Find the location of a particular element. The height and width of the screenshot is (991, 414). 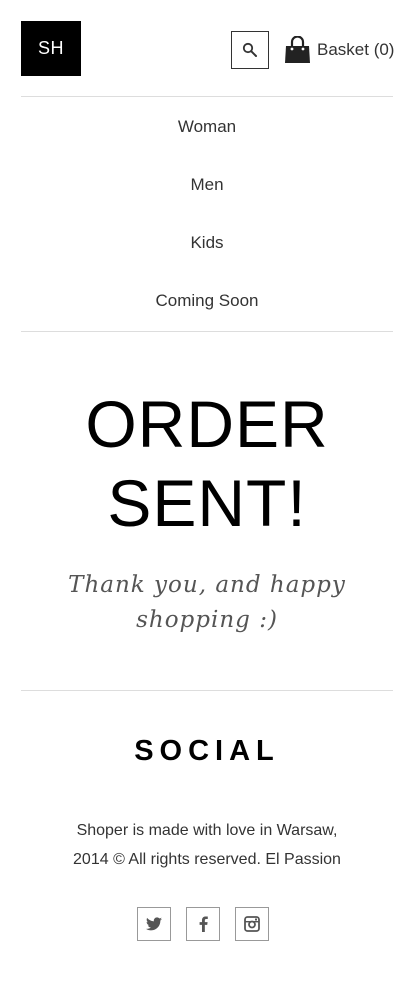

basket-link: Basket (0) is located at coordinates (339, 50).